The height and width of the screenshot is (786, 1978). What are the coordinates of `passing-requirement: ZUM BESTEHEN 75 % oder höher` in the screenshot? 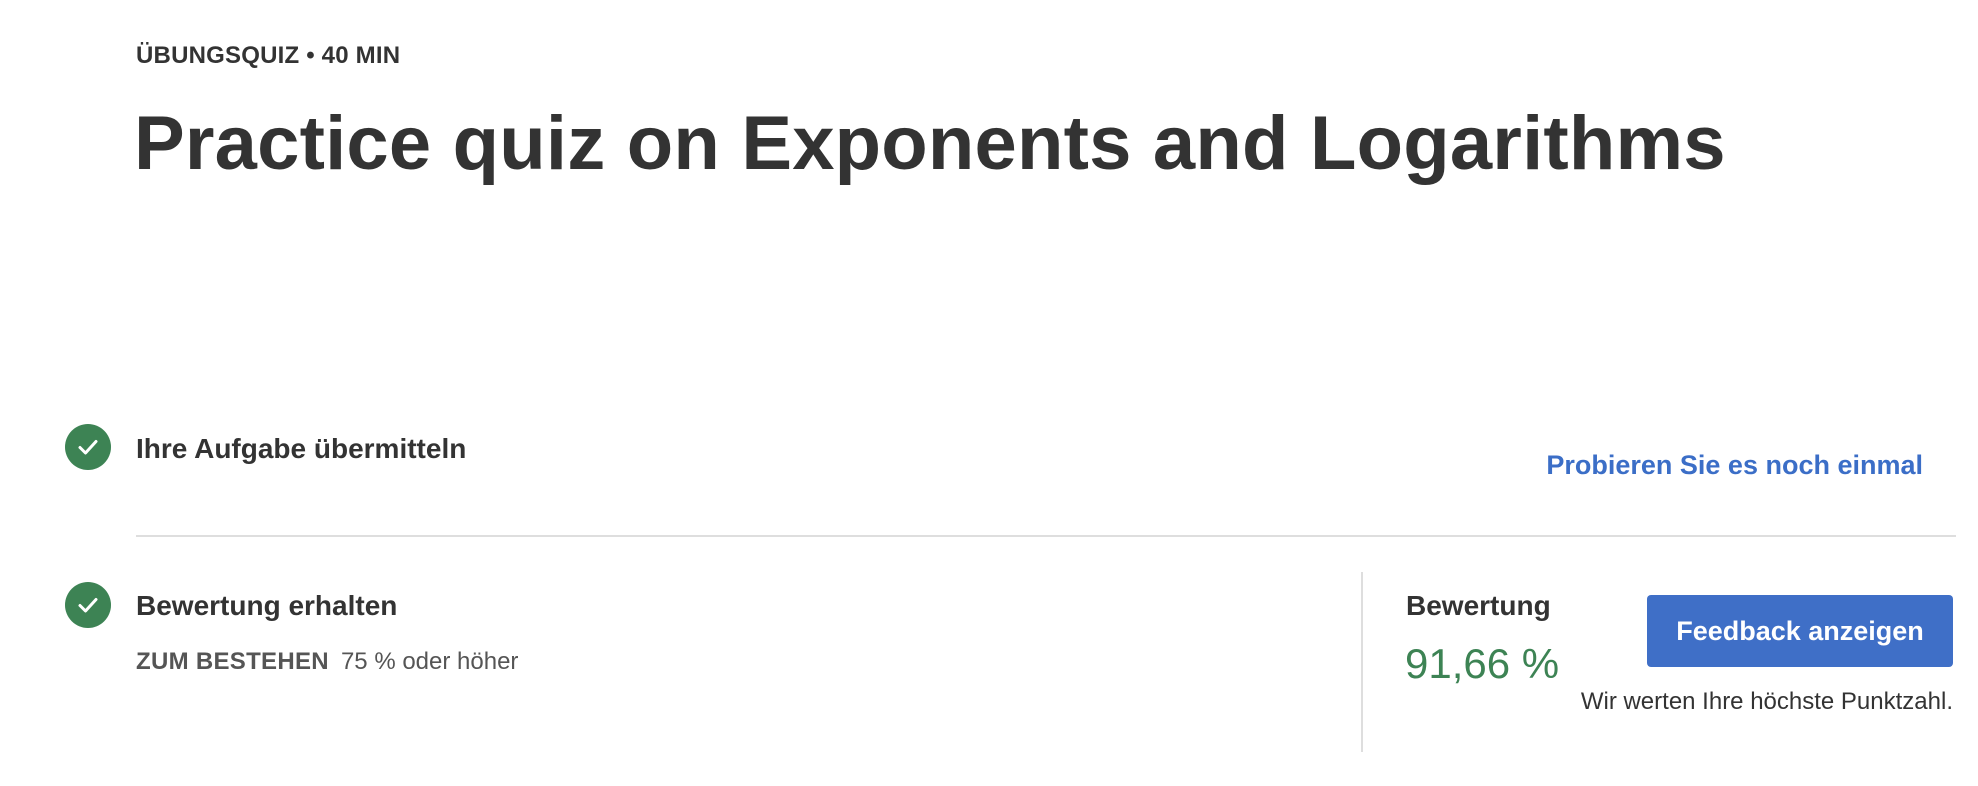 It's located at (327, 662).